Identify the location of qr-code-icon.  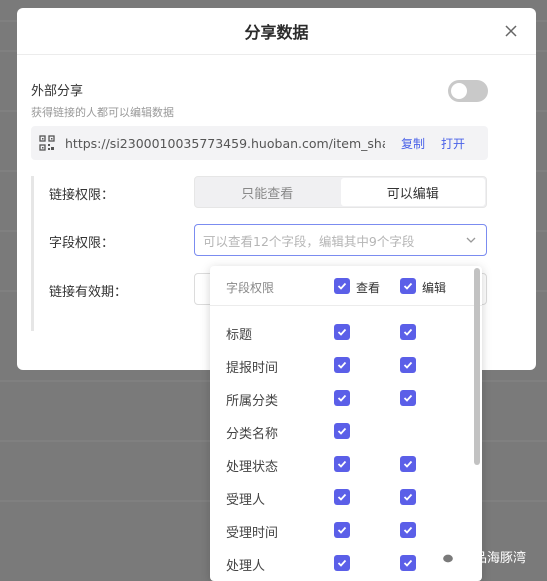
(47, 143).